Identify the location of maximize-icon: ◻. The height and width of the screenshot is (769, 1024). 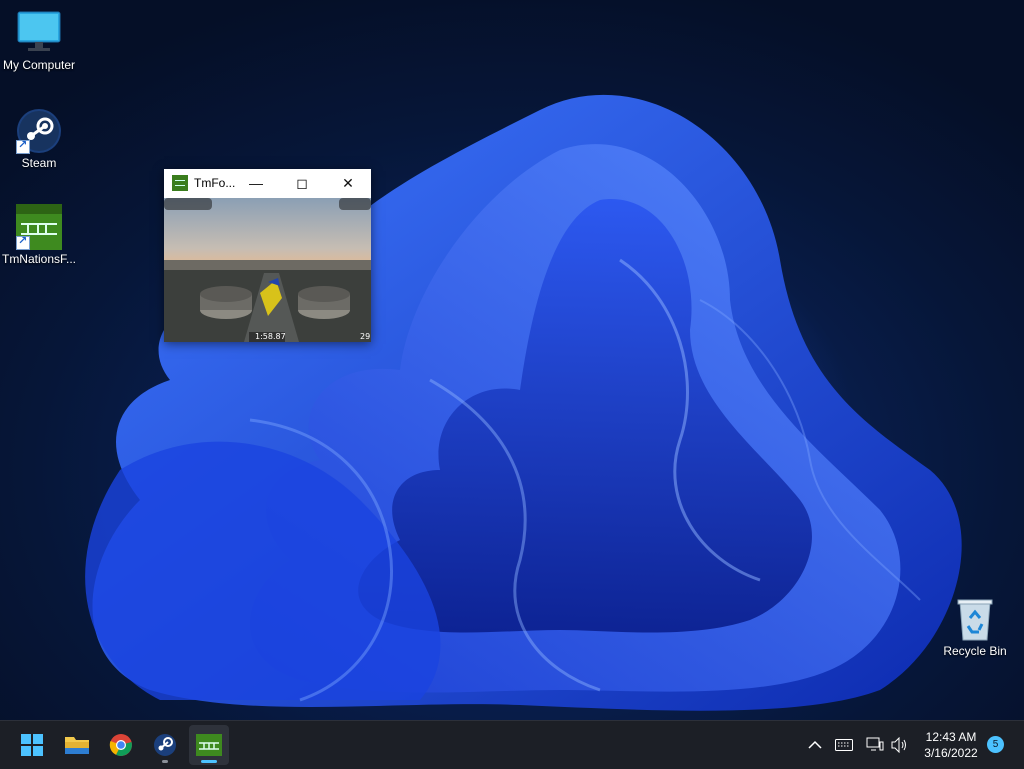
(302, 182).